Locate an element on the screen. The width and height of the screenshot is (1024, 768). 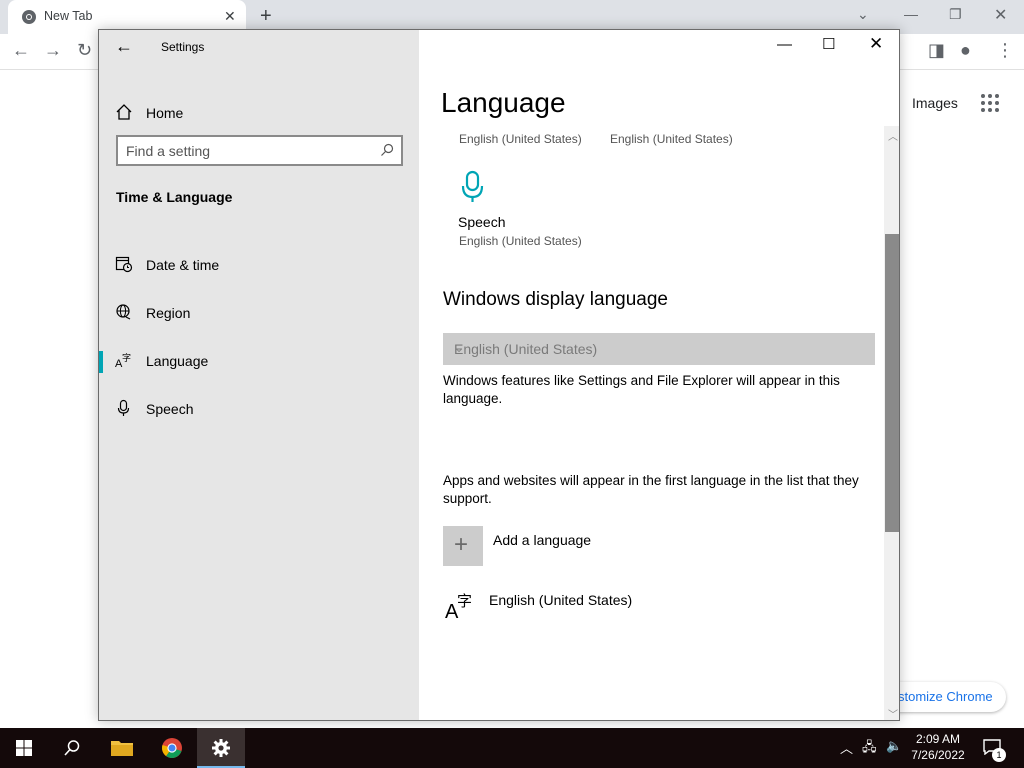
search-input is located at coordinates (246, 151).